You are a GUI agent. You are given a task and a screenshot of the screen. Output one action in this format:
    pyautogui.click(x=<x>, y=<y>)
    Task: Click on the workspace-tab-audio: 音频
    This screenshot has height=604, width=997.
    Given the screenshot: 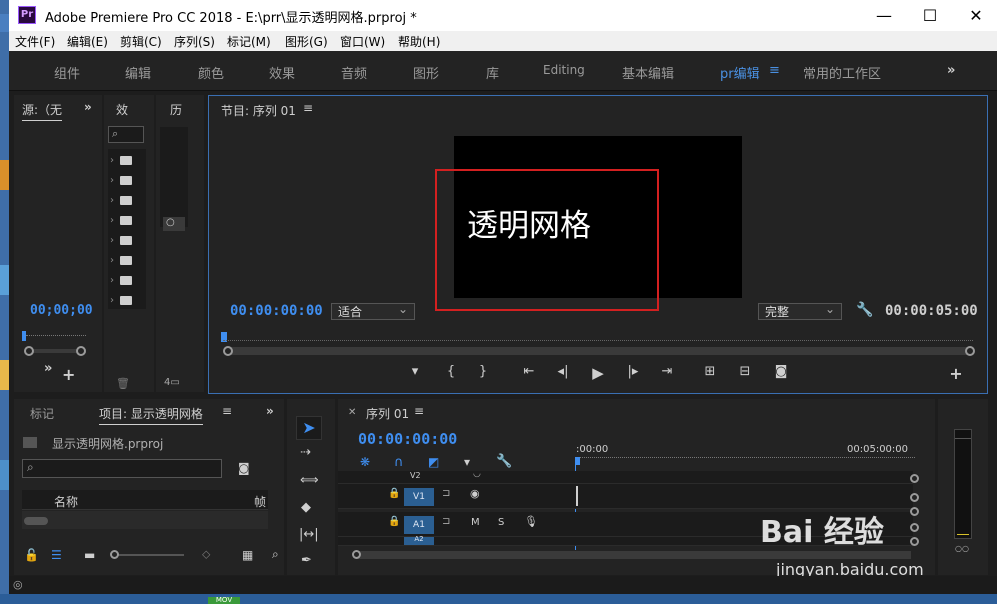 What is the action you would take?
    pyautogui.click(x=354, y=72)
    